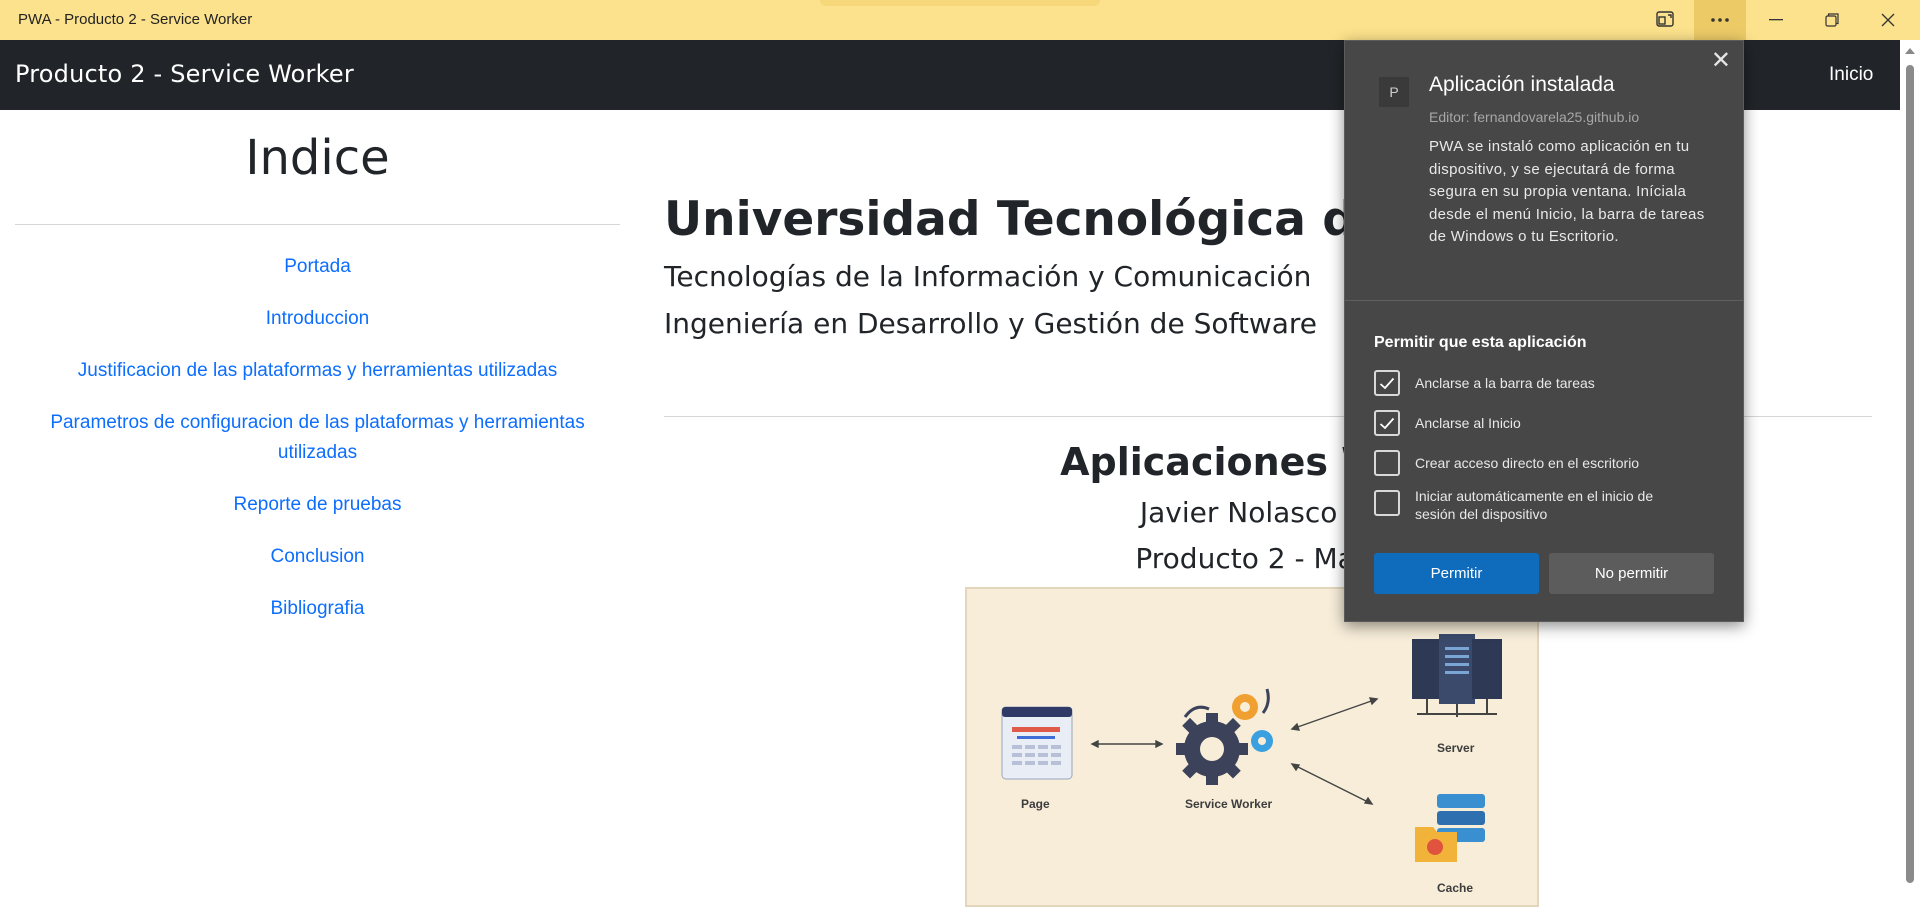  I want to click on popup-editor: Editor: fernandovarela25.github.io, so click(1534, 117).